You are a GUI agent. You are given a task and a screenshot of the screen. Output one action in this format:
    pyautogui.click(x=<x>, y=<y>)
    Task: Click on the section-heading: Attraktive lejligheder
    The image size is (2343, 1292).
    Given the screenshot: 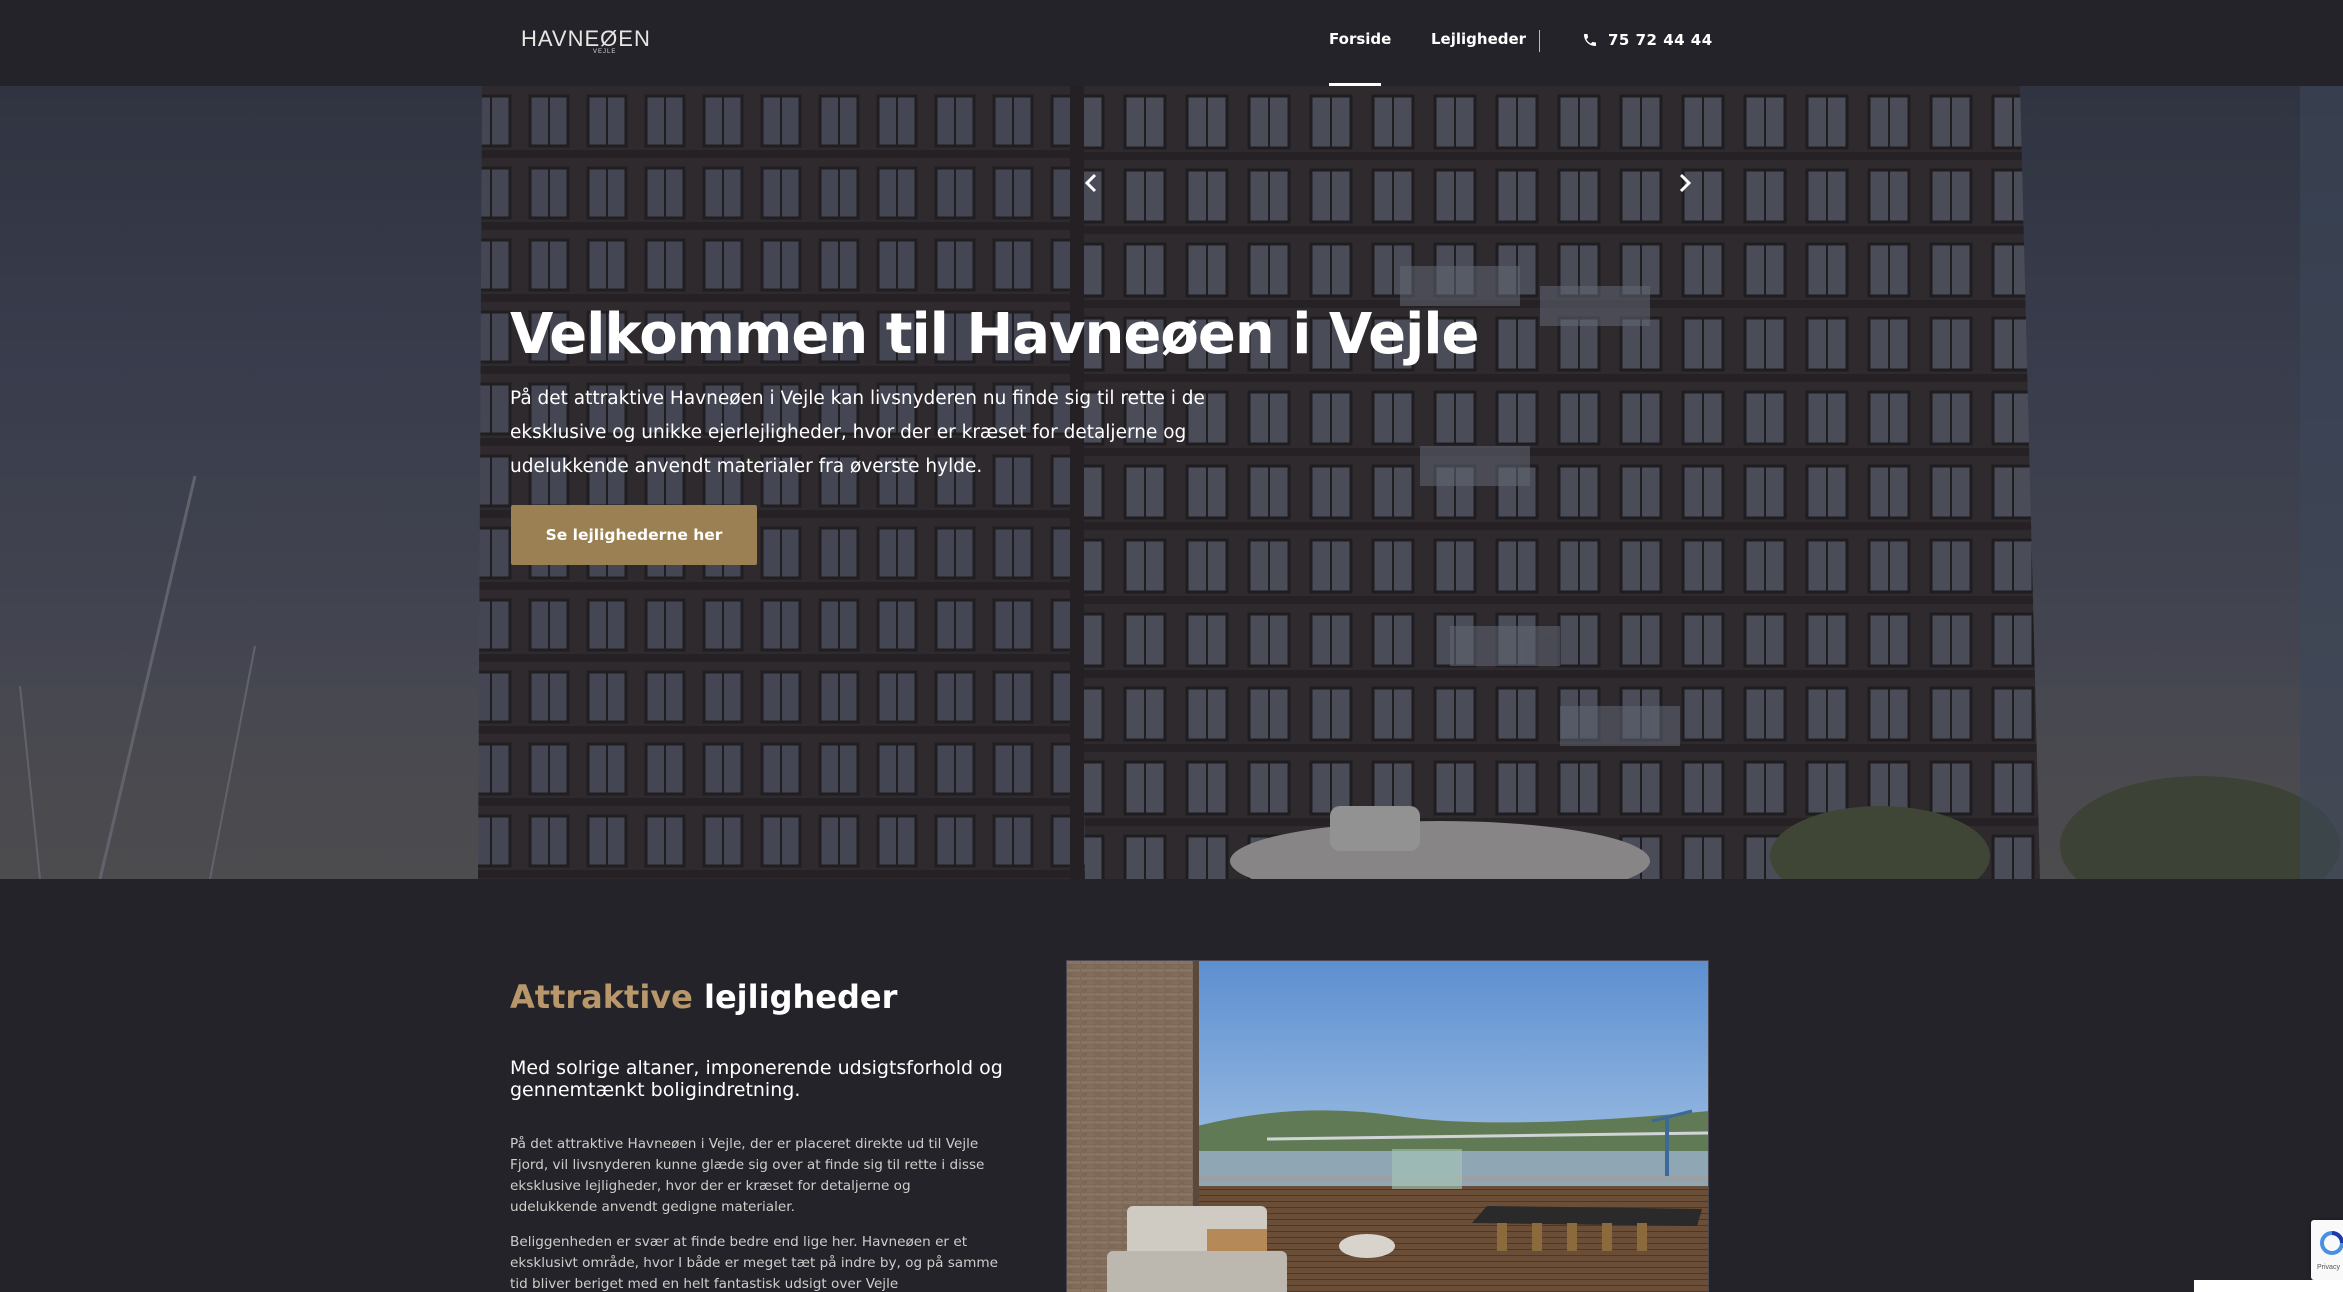 What is the action you would take?
    pyautogui.click(x=703, y=997)
    